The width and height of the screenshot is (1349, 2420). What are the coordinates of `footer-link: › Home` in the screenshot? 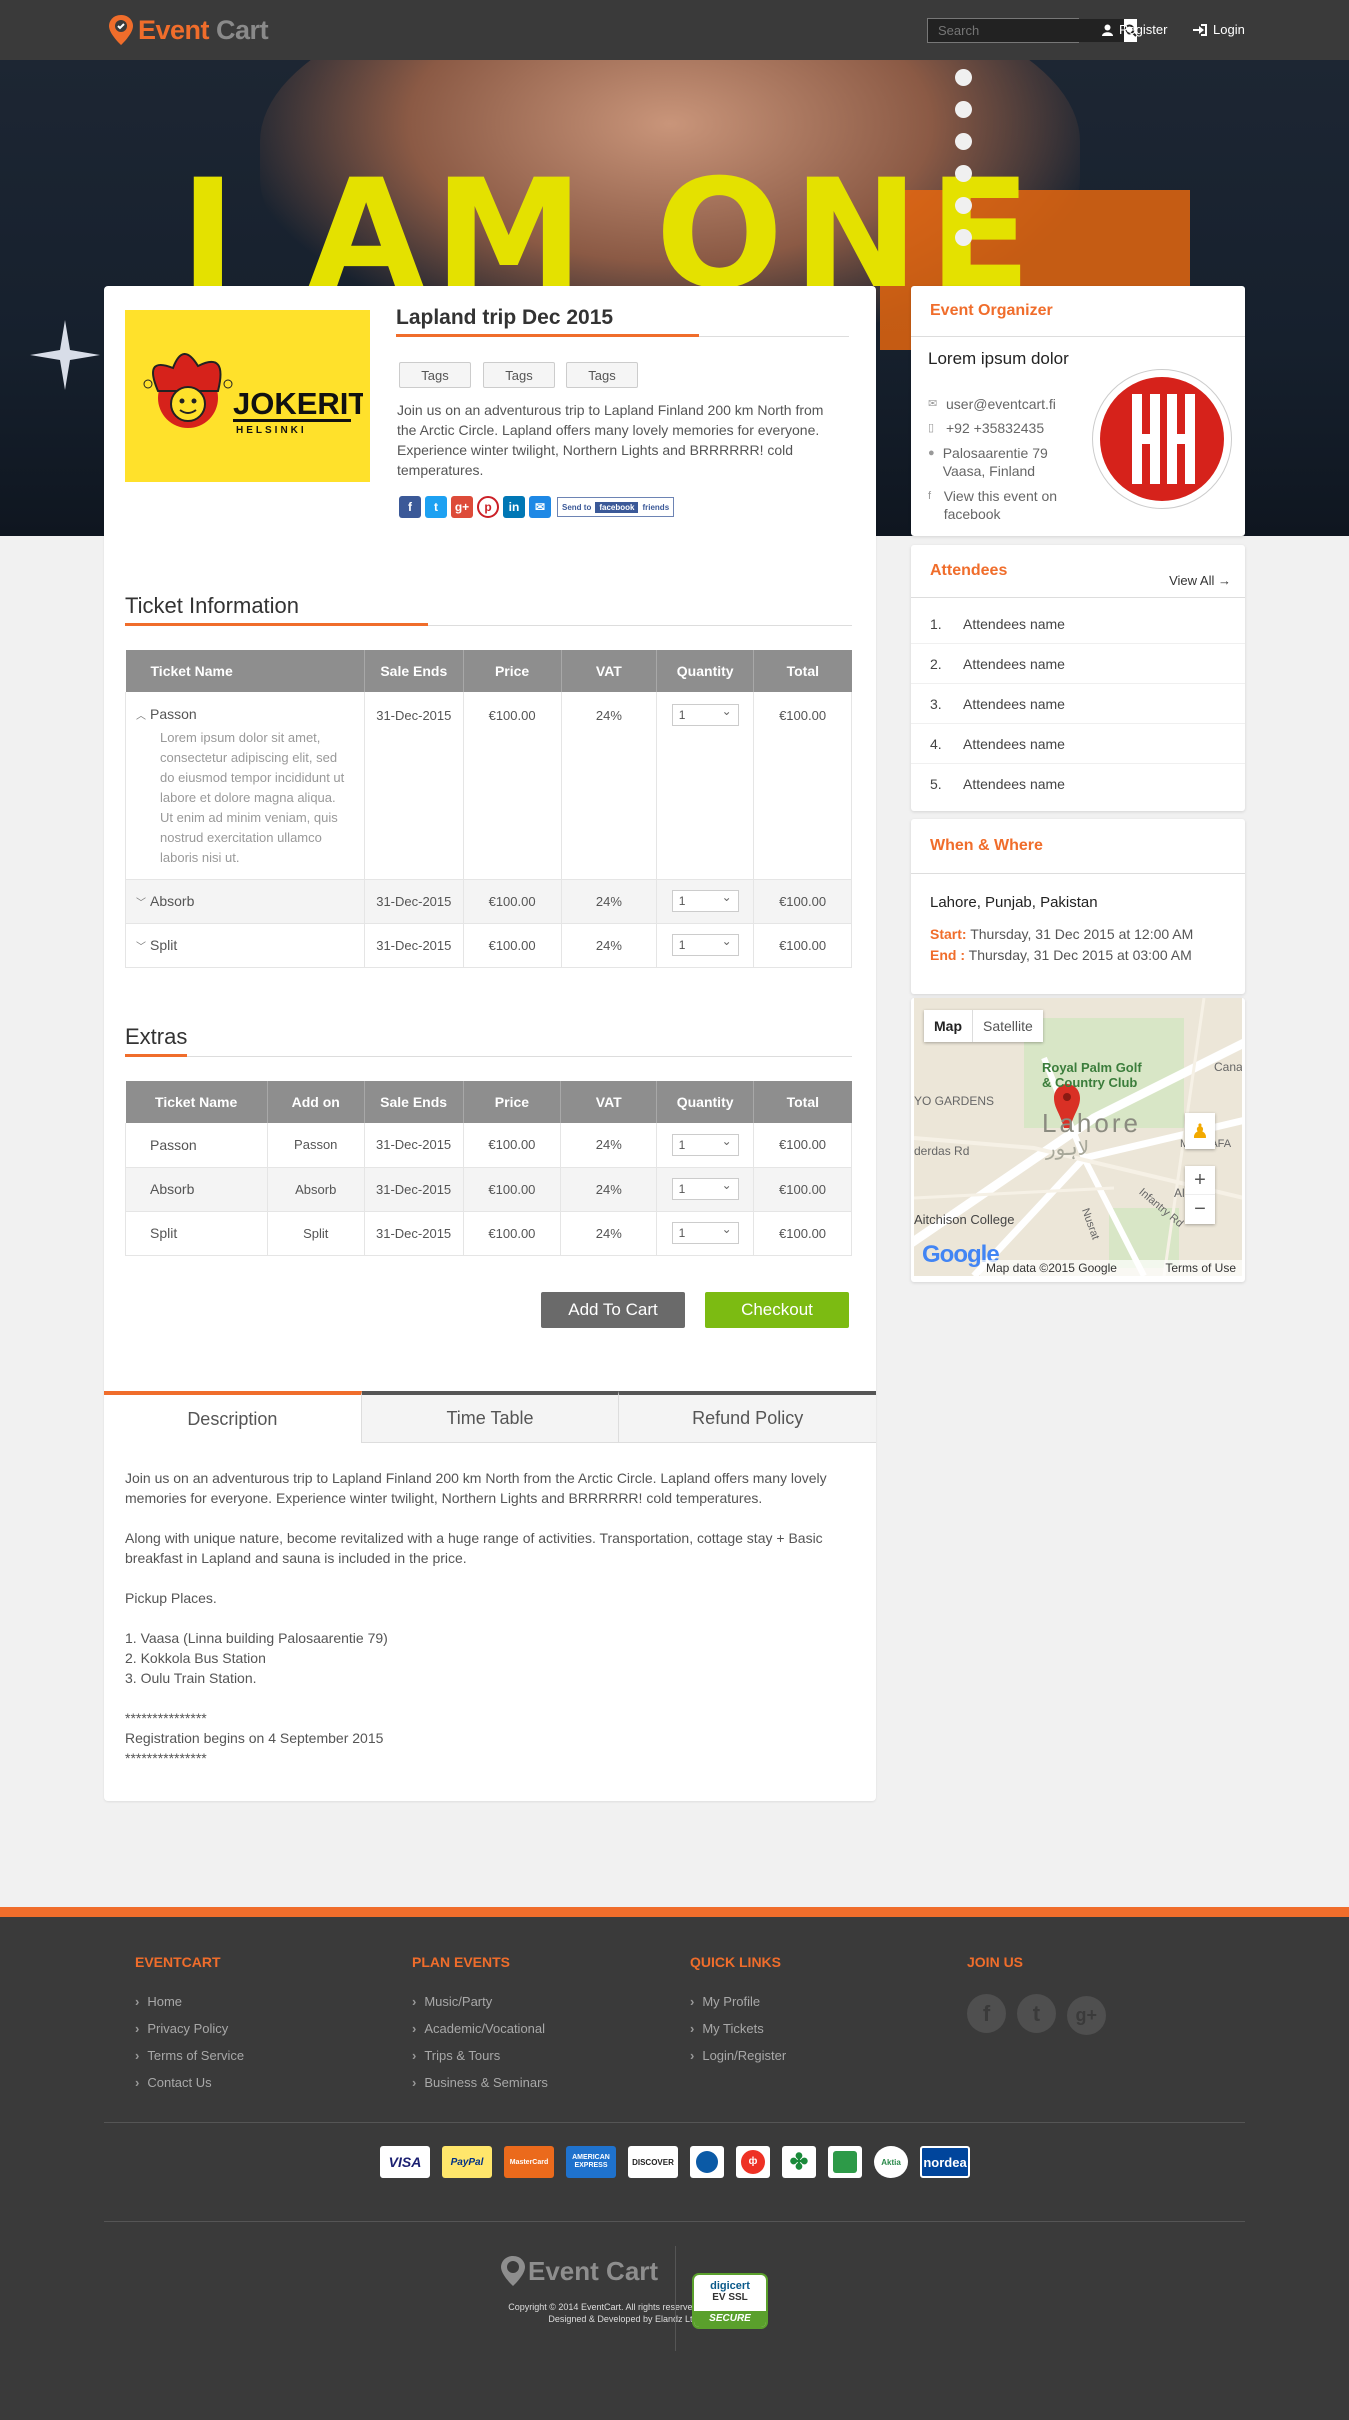 It's located at (189, 2001).